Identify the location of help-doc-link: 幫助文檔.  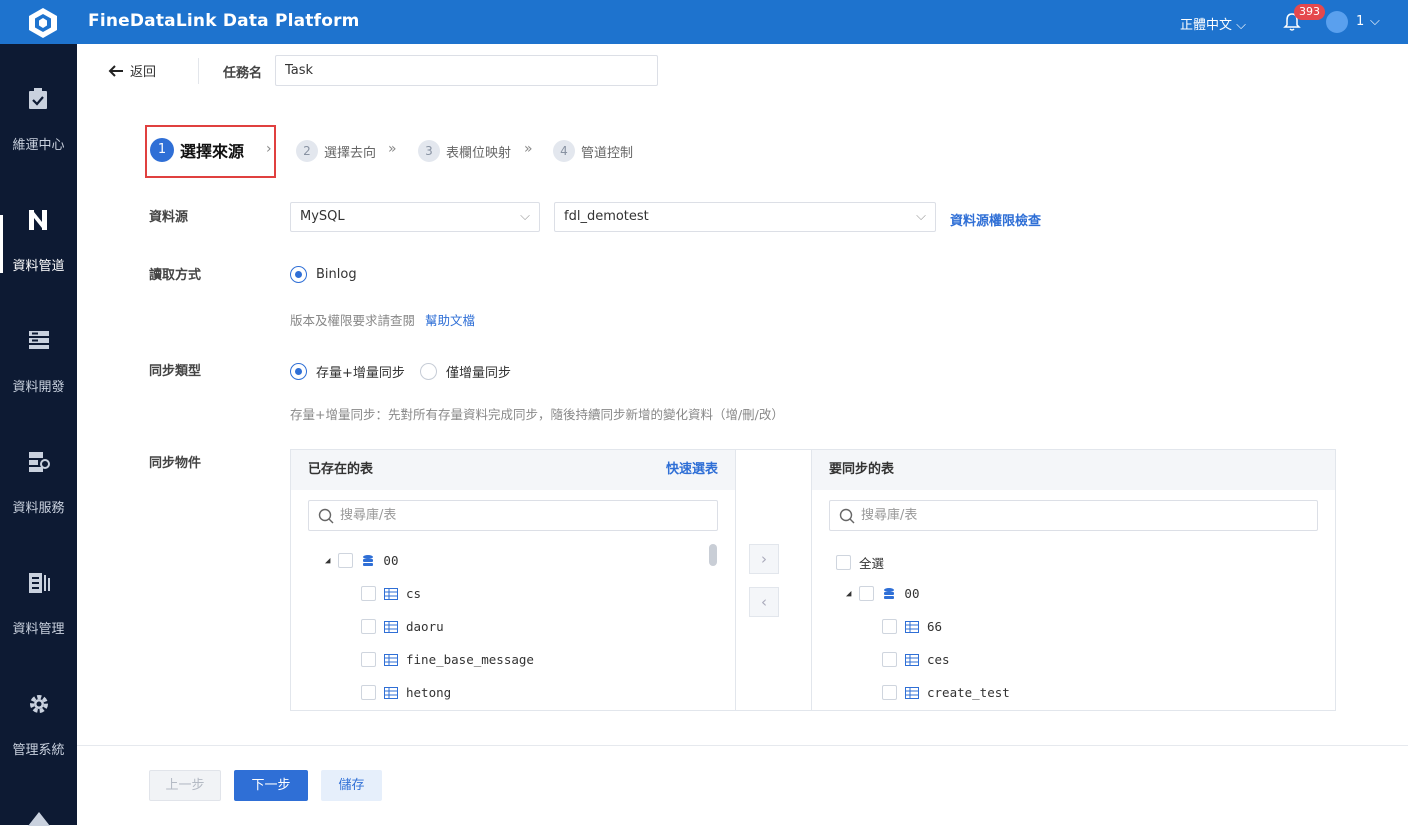
(450, 320).